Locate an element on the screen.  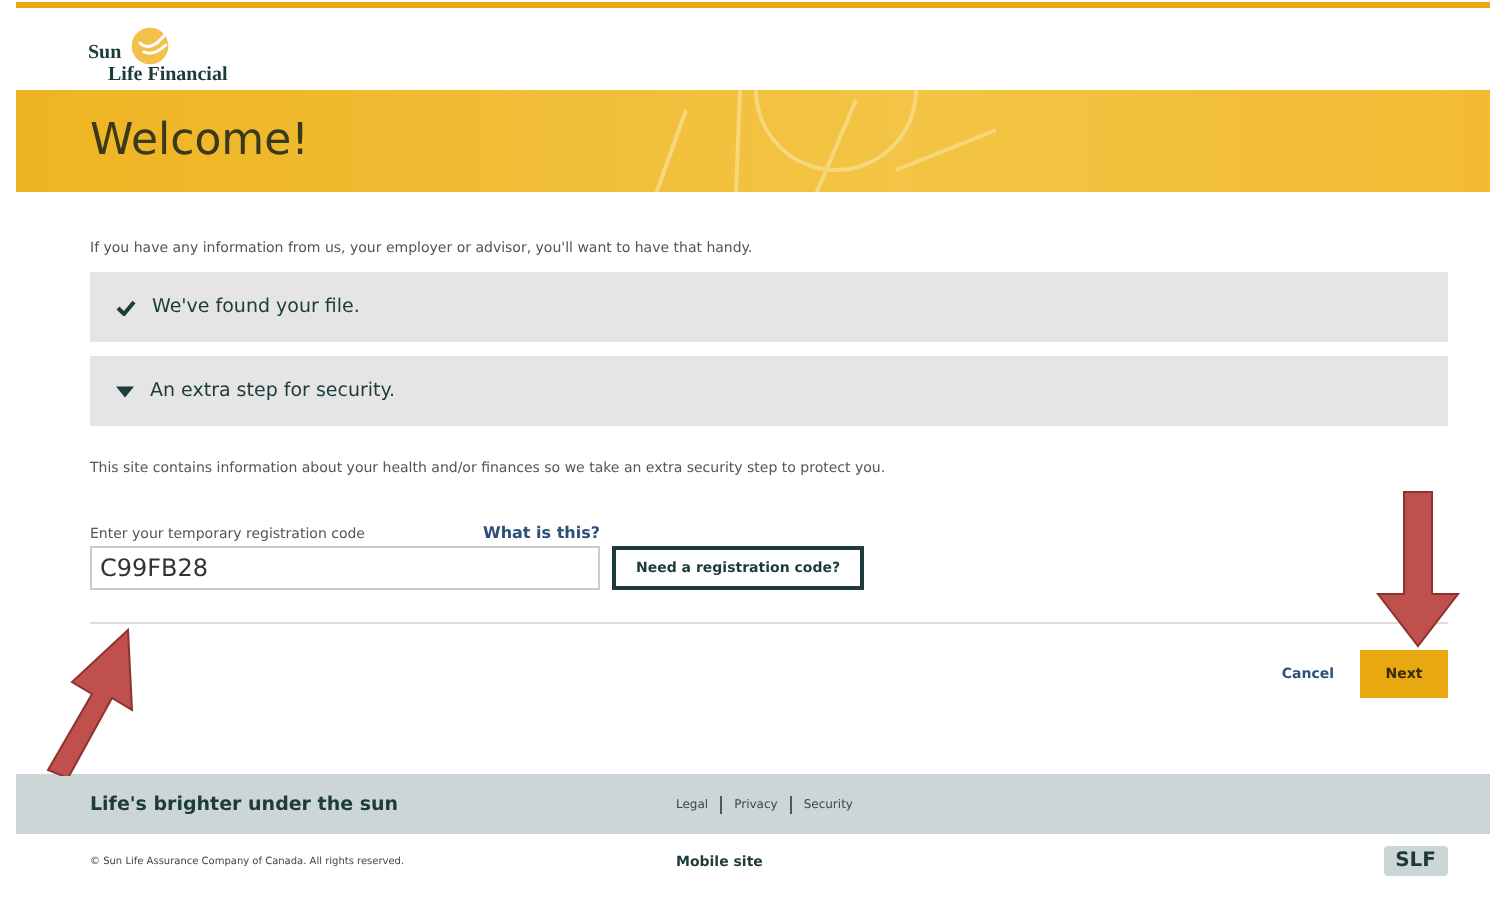
step-panel: An extra step for security. is located at coordinates (769, 391).